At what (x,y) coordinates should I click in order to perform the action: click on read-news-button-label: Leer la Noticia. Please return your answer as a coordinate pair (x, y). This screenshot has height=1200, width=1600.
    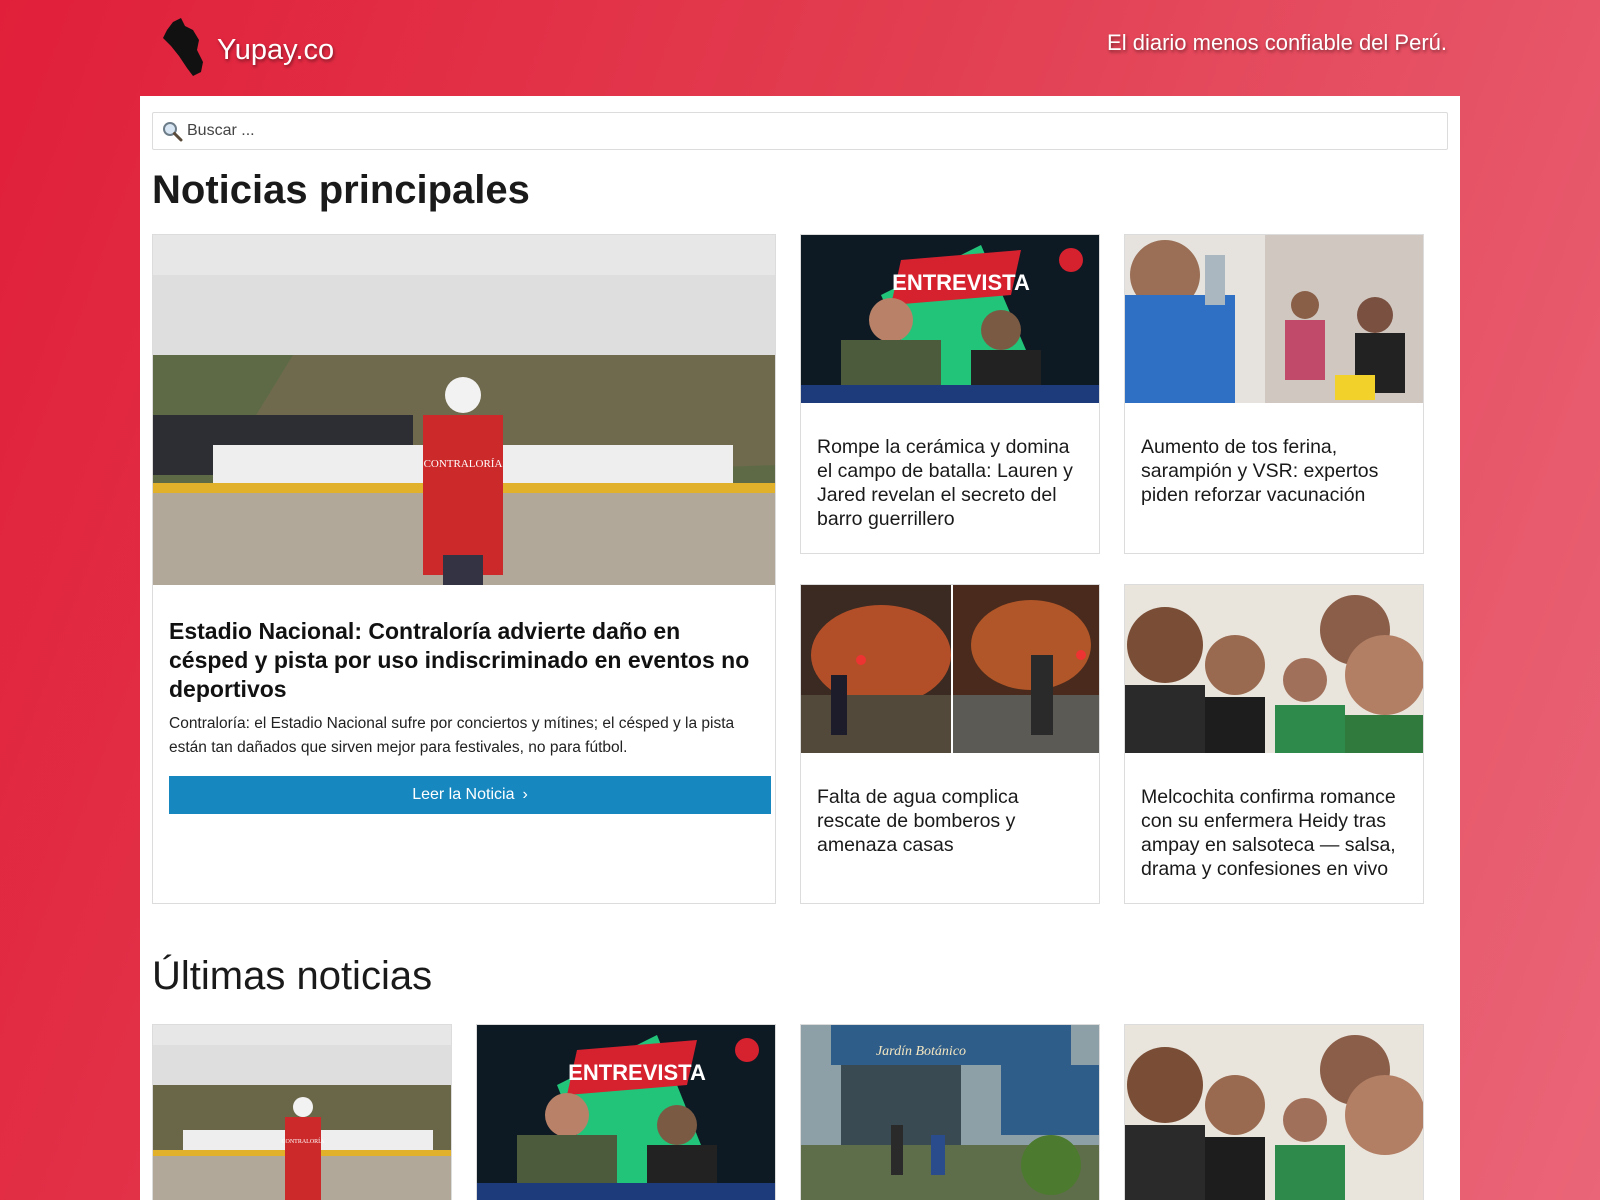
    Looking at the image, I should click on (463, 794).